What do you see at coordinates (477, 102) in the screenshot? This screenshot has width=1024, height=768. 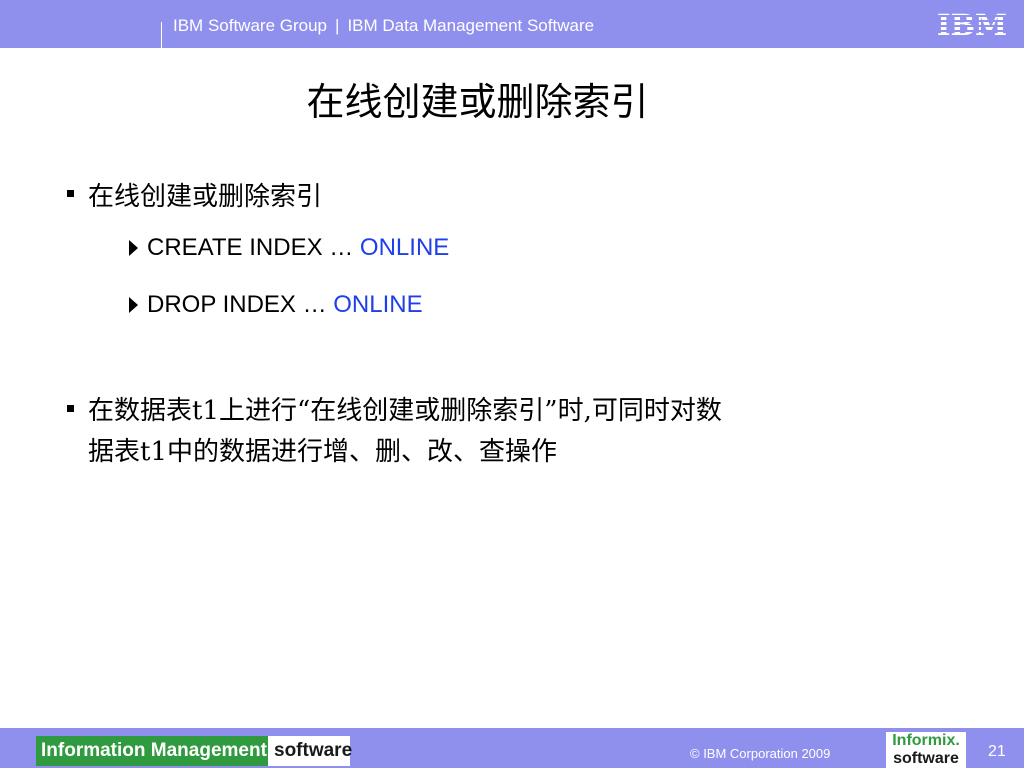 I see `slide-title: 在线创建或删除索引` at bounding box center [477, 102].